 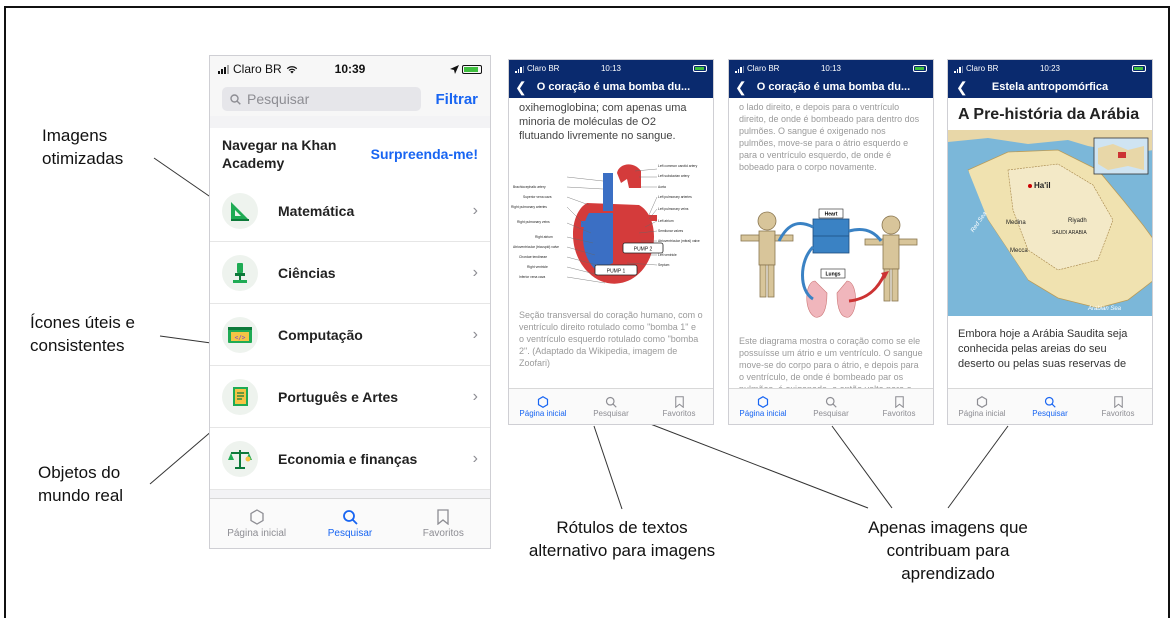 I want to click on heart-label: Right pulmonary veins, so click(x=533, y=222).